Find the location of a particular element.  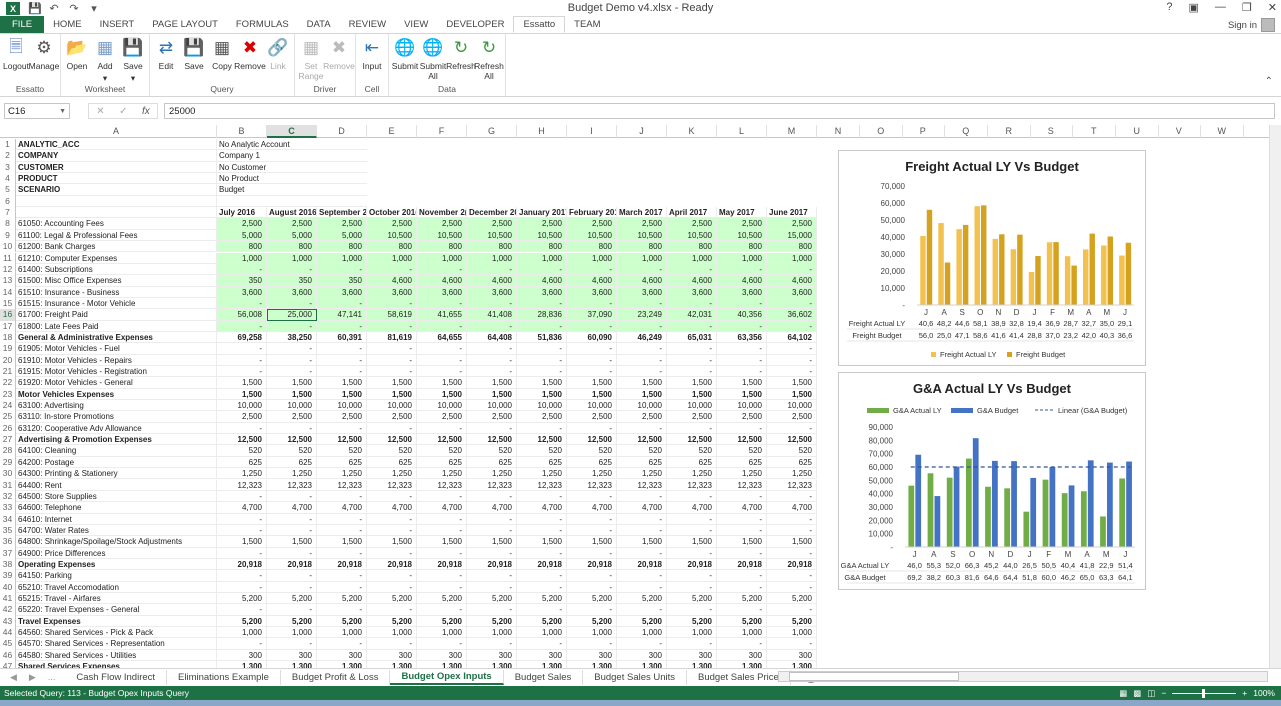

value-cell: 51,836 is located at coordinates (542, 337).